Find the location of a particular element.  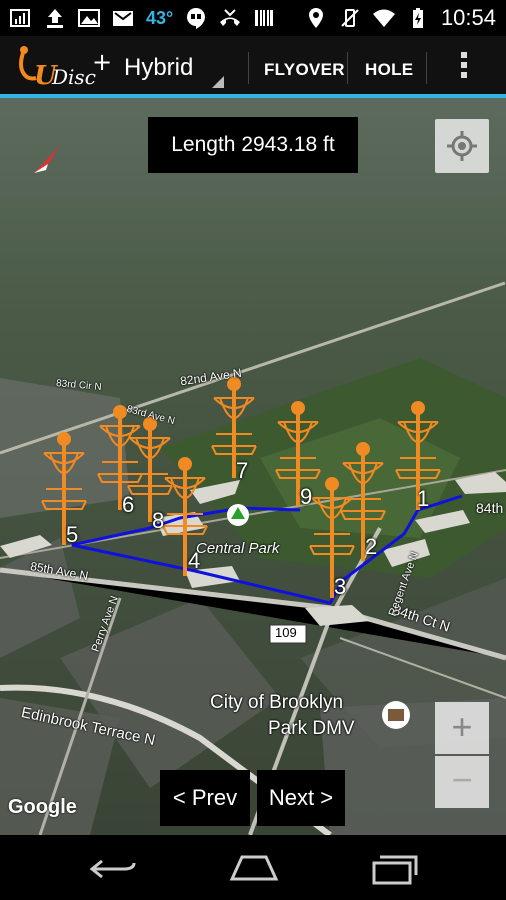

highway-shield-label: 109 is located at coordinates (286, 632).